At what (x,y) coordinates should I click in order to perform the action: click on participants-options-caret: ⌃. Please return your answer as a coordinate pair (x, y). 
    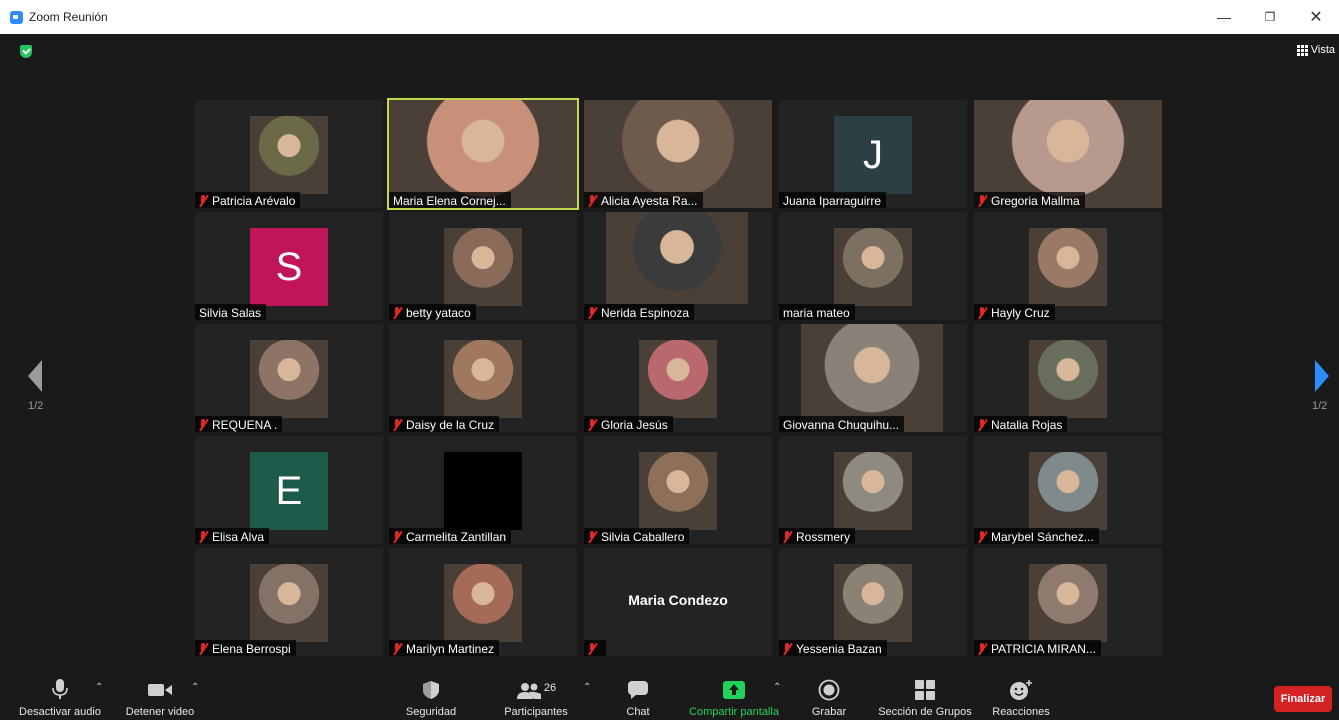
    Looking at the image, I should click on (587, 687).